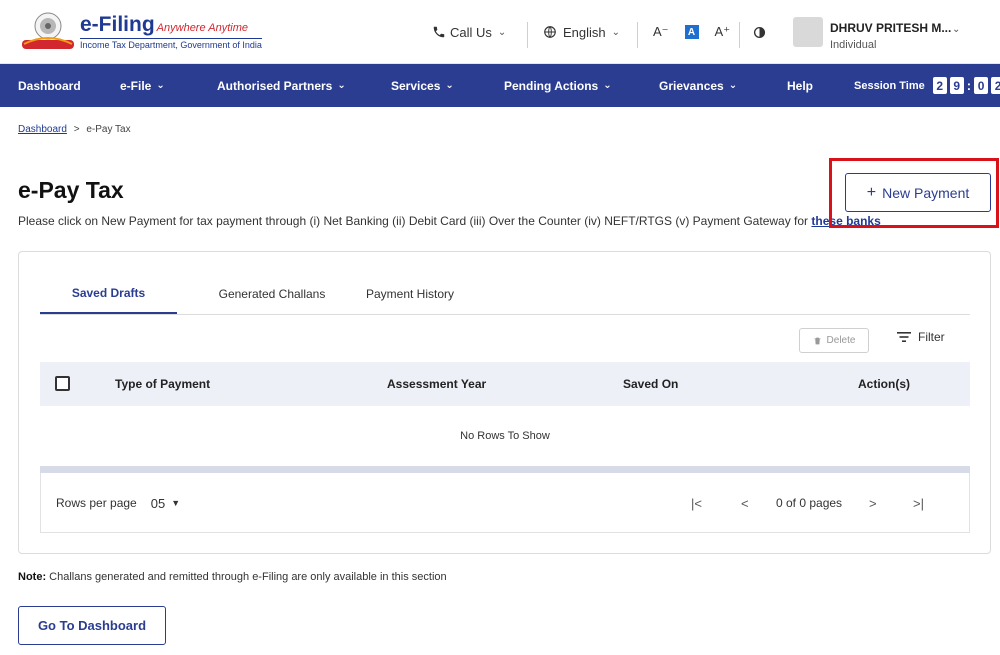 The image size is (1000, 655). What do you see at coordinates (62, 383) in the screenshot?
I see `select-all-checkbox` at bounding box center [62, 383].